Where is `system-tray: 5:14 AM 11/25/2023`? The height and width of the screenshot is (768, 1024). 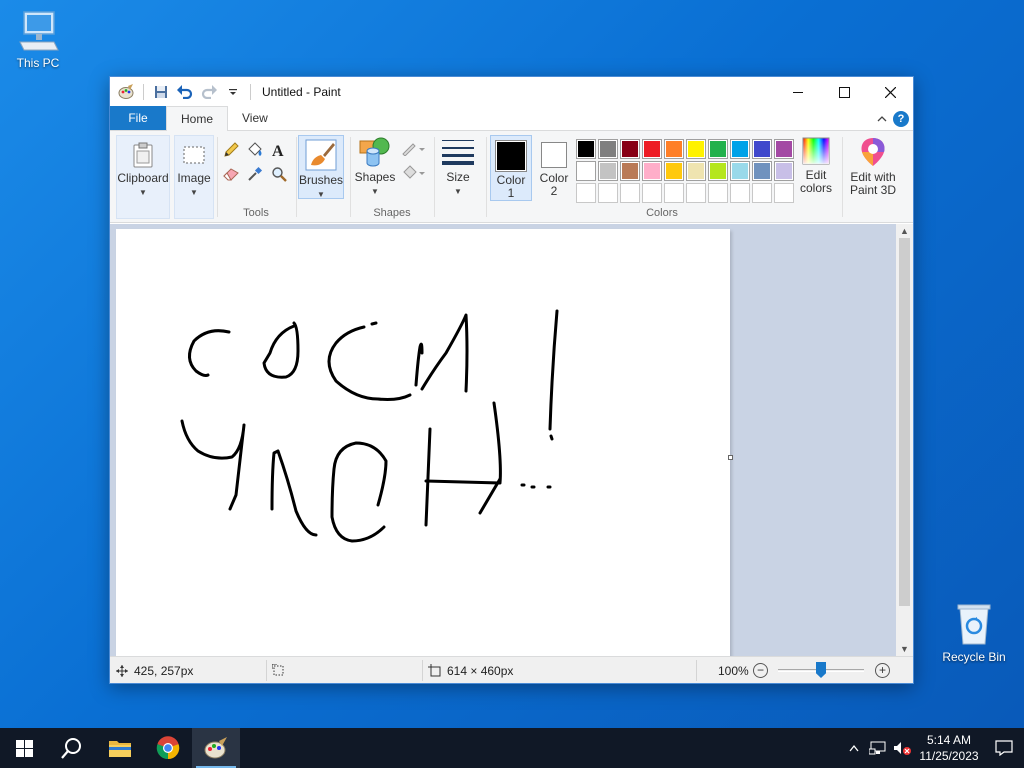 system-tray: 5:14 AM 11/25/2023 is located at coordinates (933, 748).